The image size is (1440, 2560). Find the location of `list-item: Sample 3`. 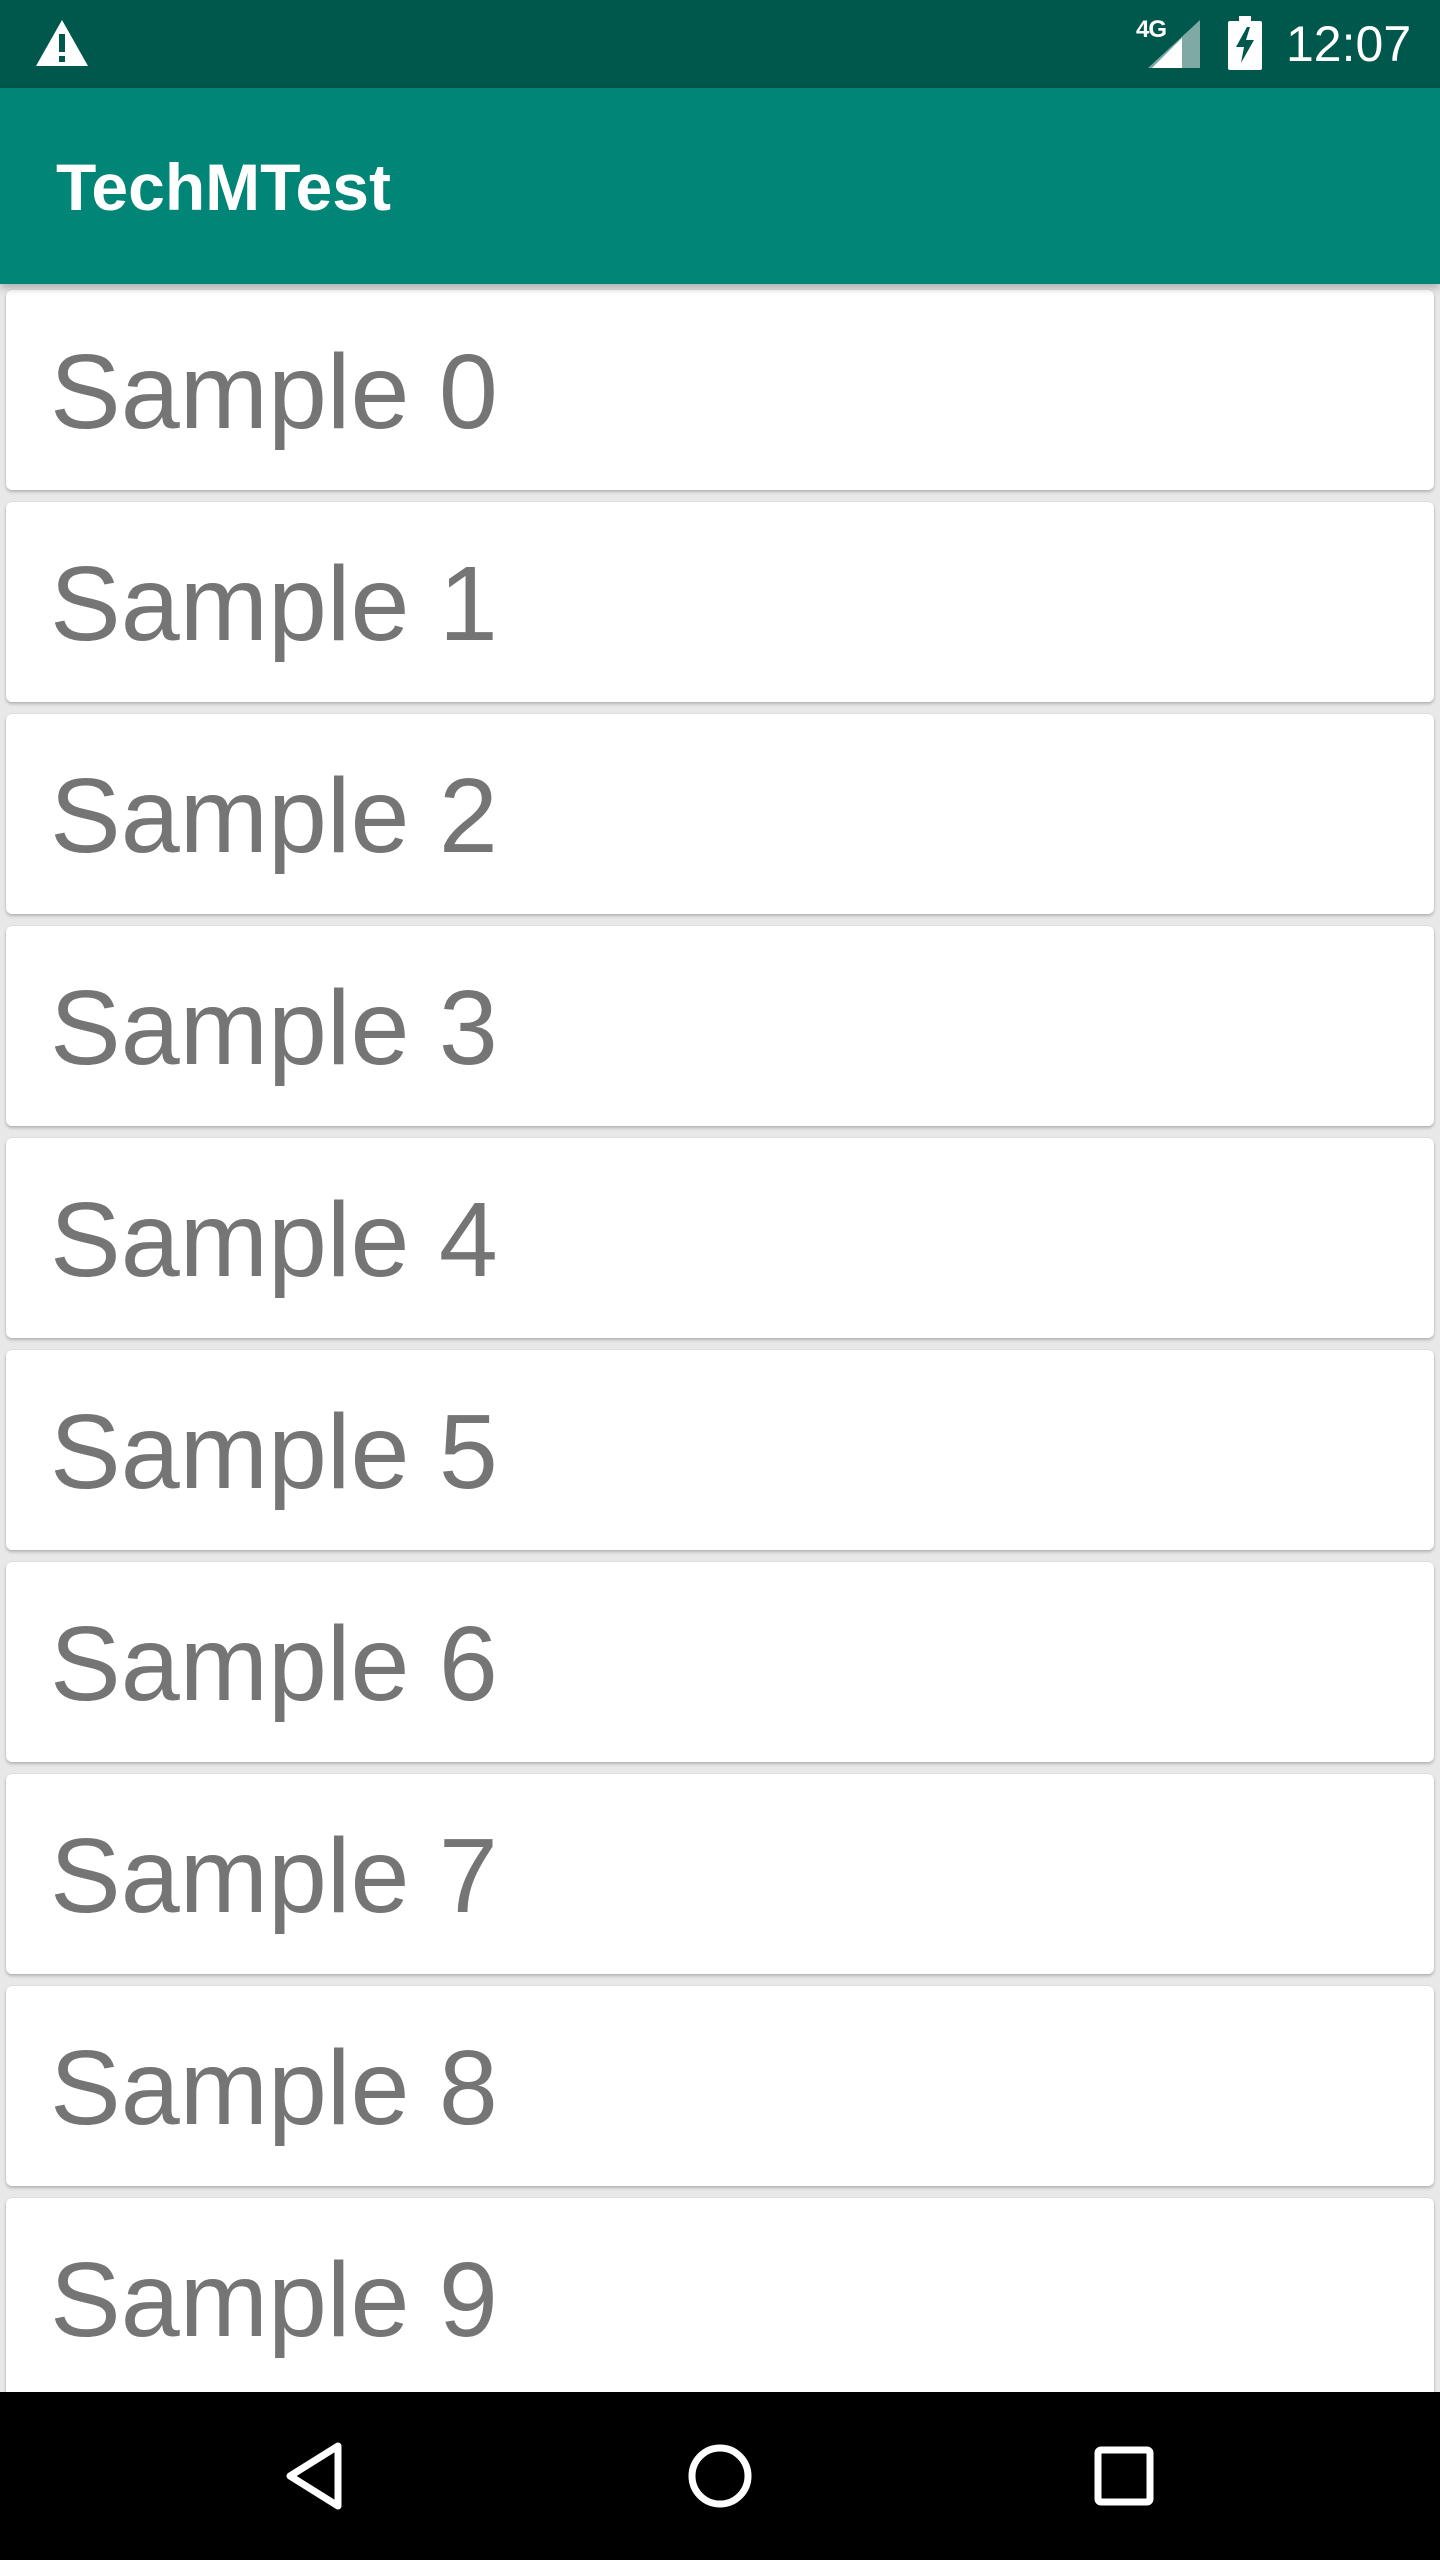

list-item: Sample 3 is located at coordinates (720, 1026).